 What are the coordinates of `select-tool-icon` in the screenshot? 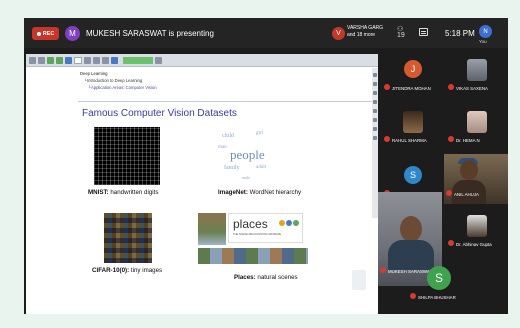 It's located at (114, 60).